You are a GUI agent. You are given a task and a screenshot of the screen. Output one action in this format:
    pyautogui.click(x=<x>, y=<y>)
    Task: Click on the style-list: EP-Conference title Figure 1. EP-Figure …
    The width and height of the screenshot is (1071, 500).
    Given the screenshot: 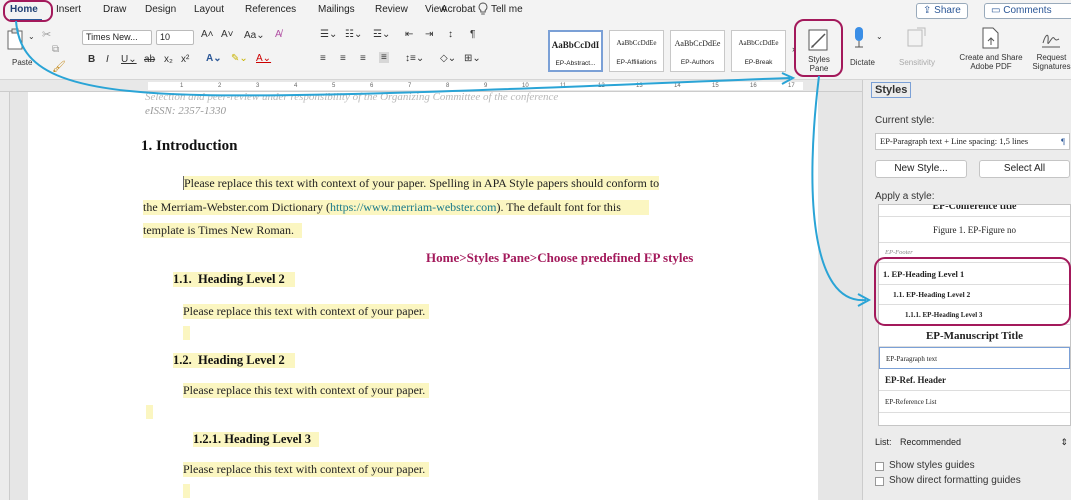 What is the action you would take?
    pyautogui.click(x=974, y=315)
    